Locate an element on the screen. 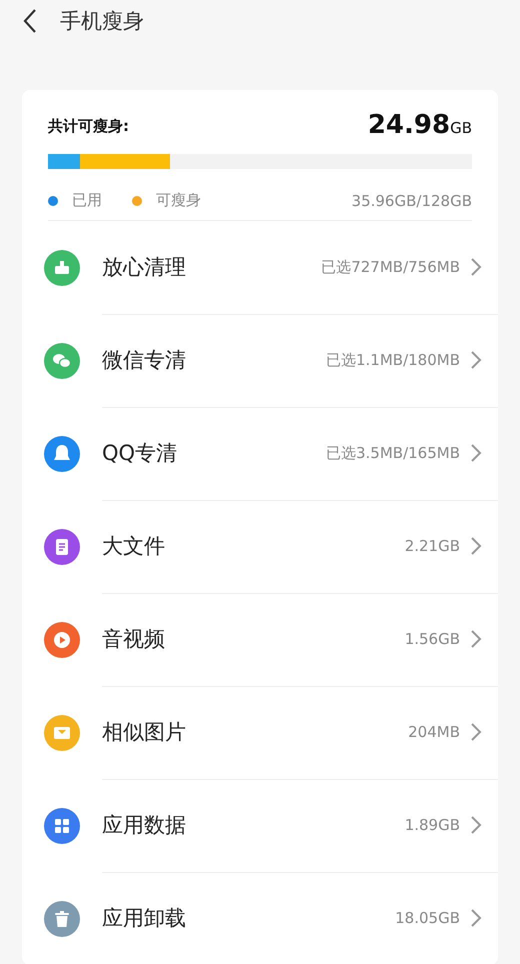  item-label: 相似图片 is located at coordinates (144, 732).